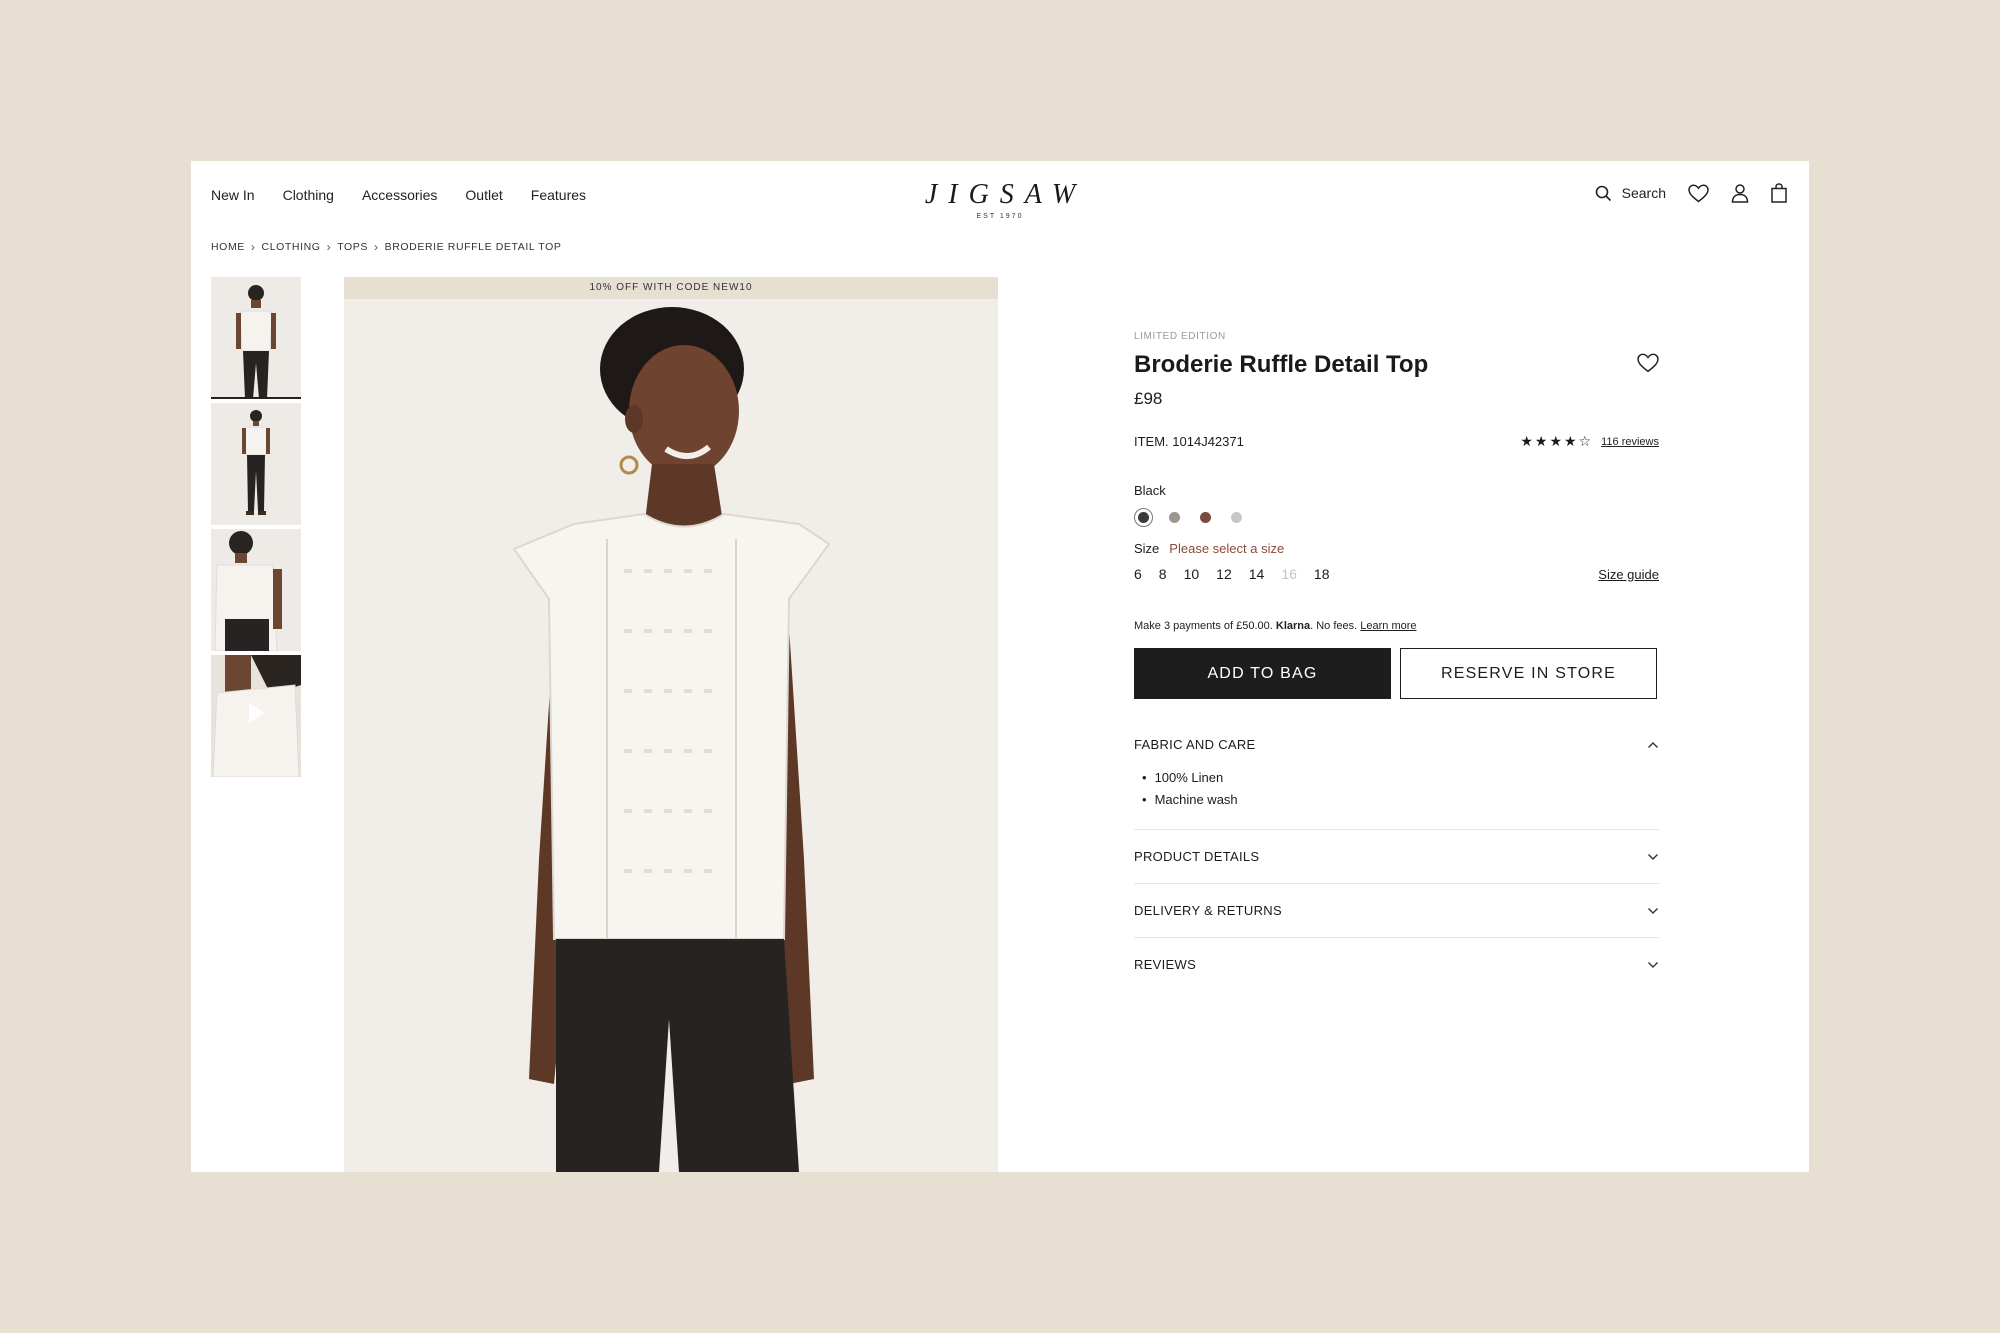 This screenshot has height=1333, width=2000. I want to click on add-to-bag-button: ADD TO BAG, so click(1262, 673).